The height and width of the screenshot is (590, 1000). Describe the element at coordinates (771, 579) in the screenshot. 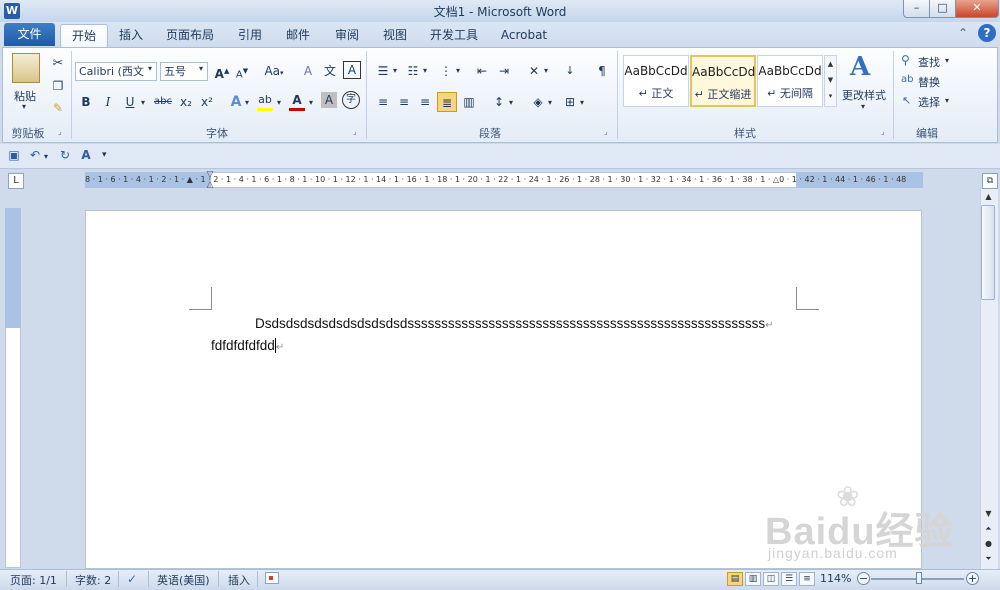

I see `web-layout-icon: ◫` at that location.